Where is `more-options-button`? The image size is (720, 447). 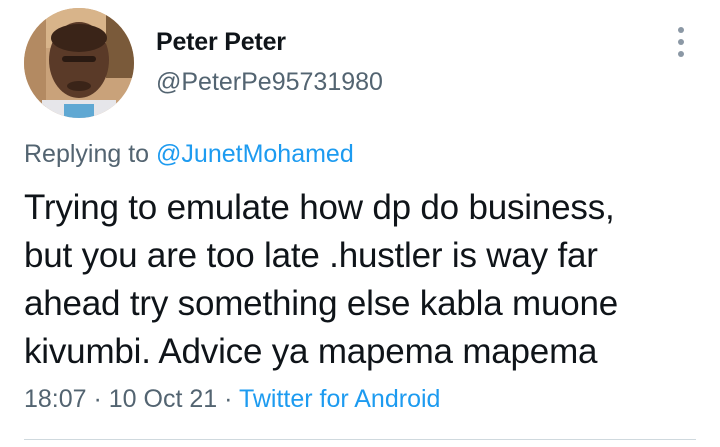
more-options-button is located at coordinates (681, 42).